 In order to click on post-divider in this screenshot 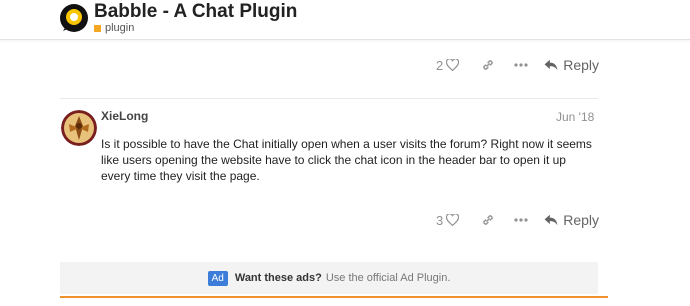, I will do `click(329, 98)`.